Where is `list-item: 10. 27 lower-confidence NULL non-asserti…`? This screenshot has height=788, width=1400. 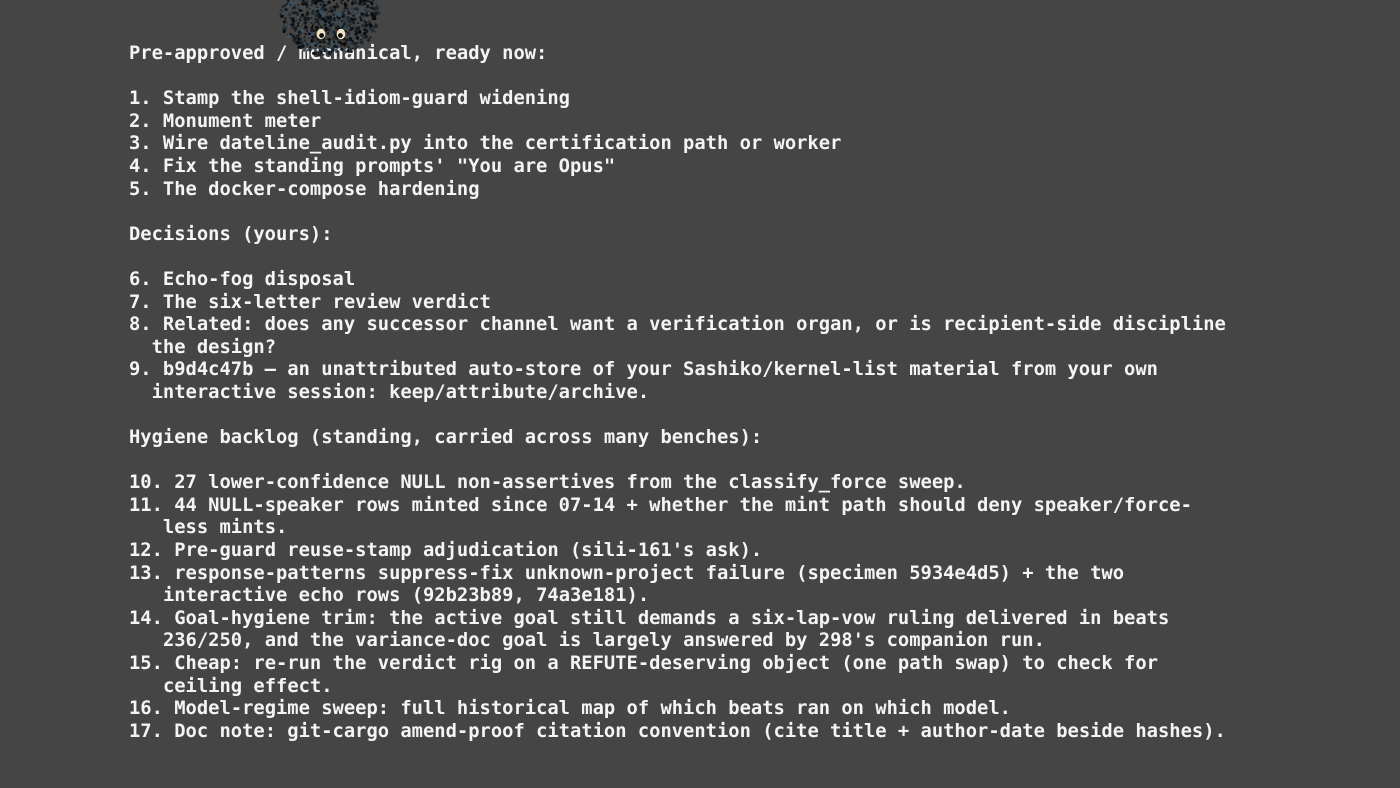 list-item: 10. 27 lower-confidence NULL non-asserti… is located at coordinates (739, 483).